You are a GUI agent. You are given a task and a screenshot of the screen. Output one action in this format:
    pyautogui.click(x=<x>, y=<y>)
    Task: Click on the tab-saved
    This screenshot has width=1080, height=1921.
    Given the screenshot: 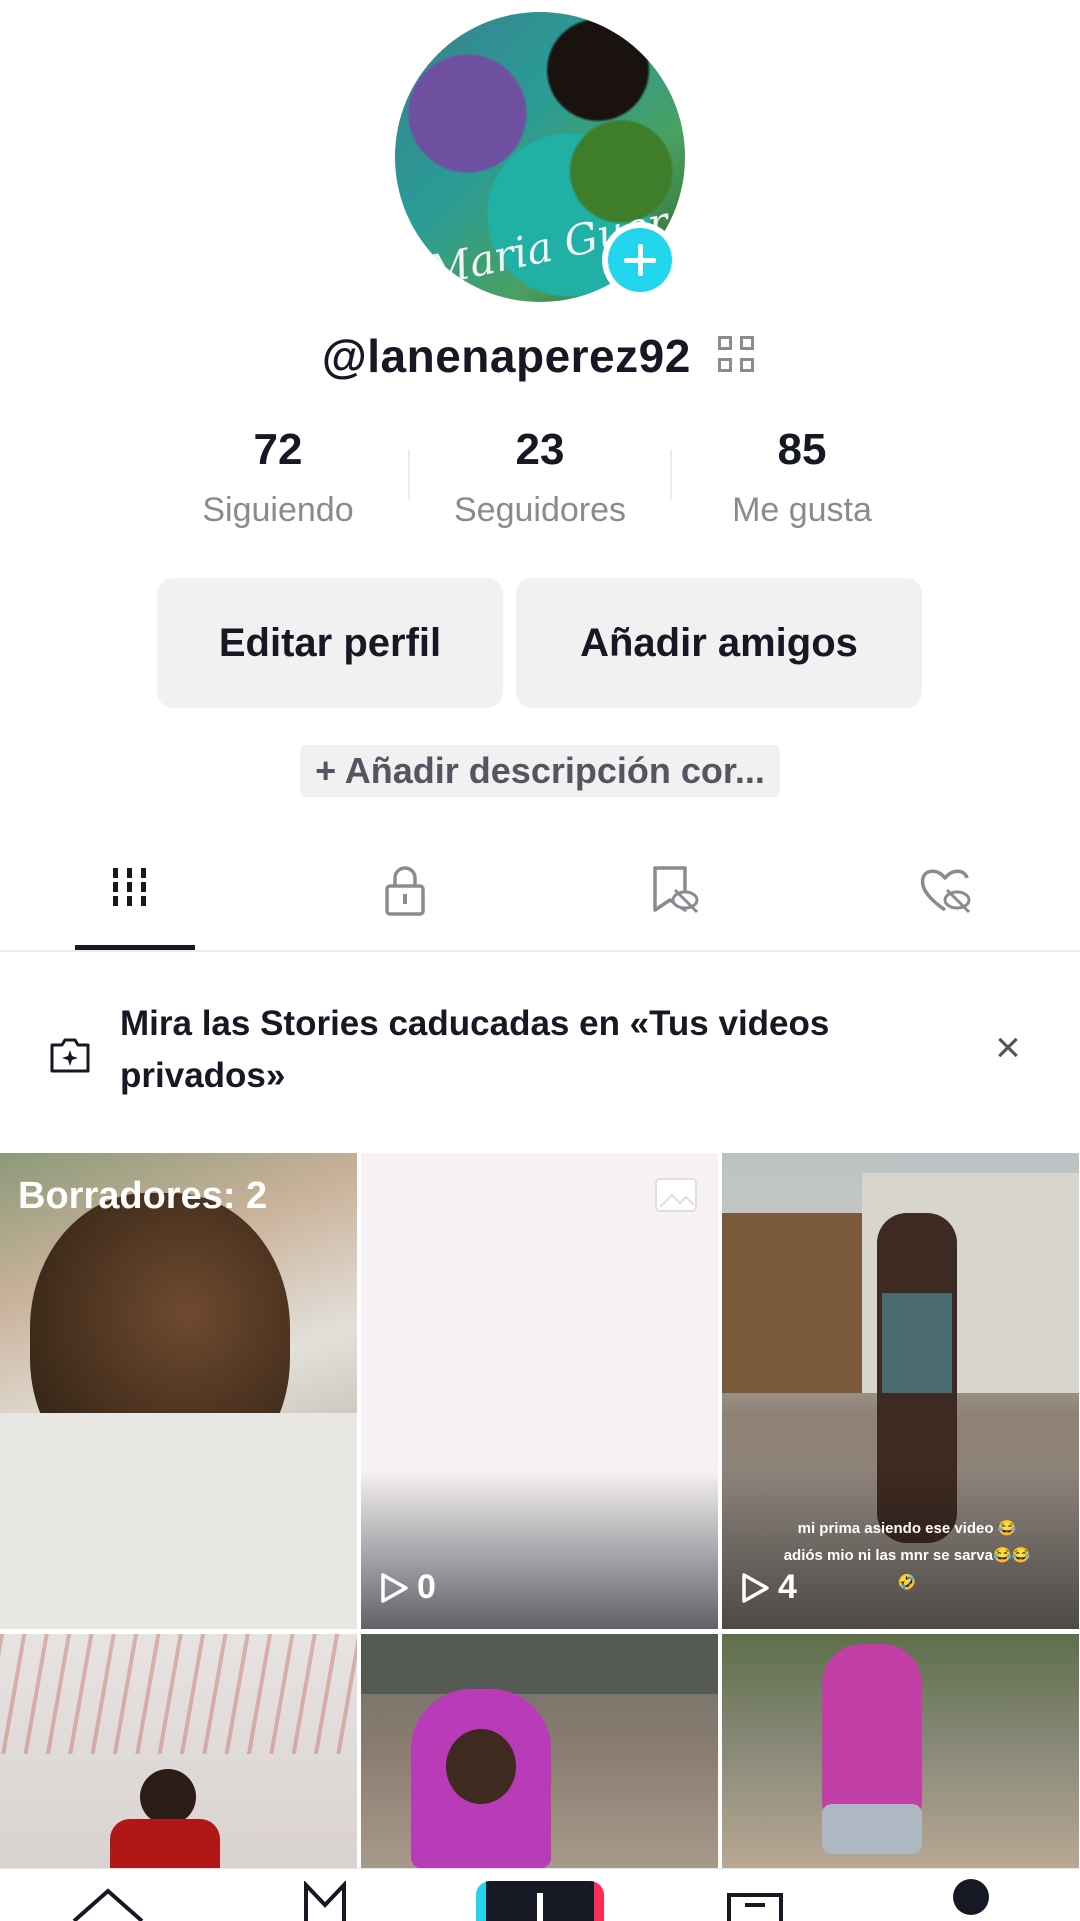 What is the action you would take?
    pyautogui.click(x=675, y=890)
    